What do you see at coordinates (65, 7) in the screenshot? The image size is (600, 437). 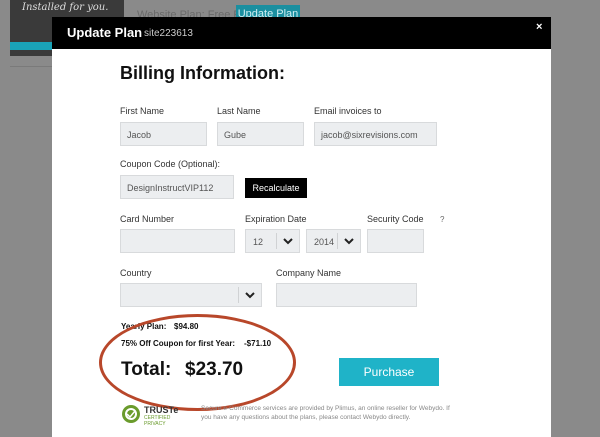 I see `thumbnail-caption: Installed for you.` at bounding box center [65, 7].